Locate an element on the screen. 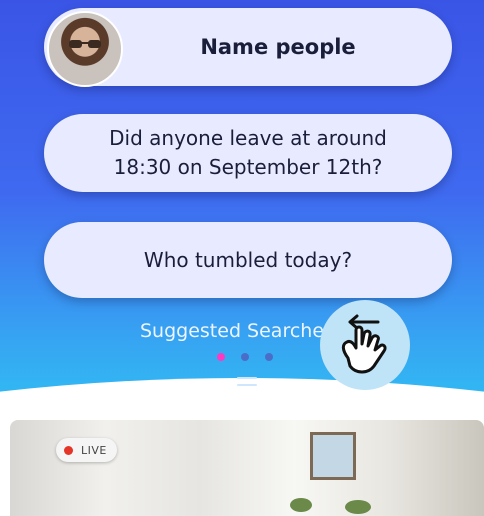 Image resolution: width=484 pixels, height=516 pixels. wall-picture is located at coordinates (333, 456).